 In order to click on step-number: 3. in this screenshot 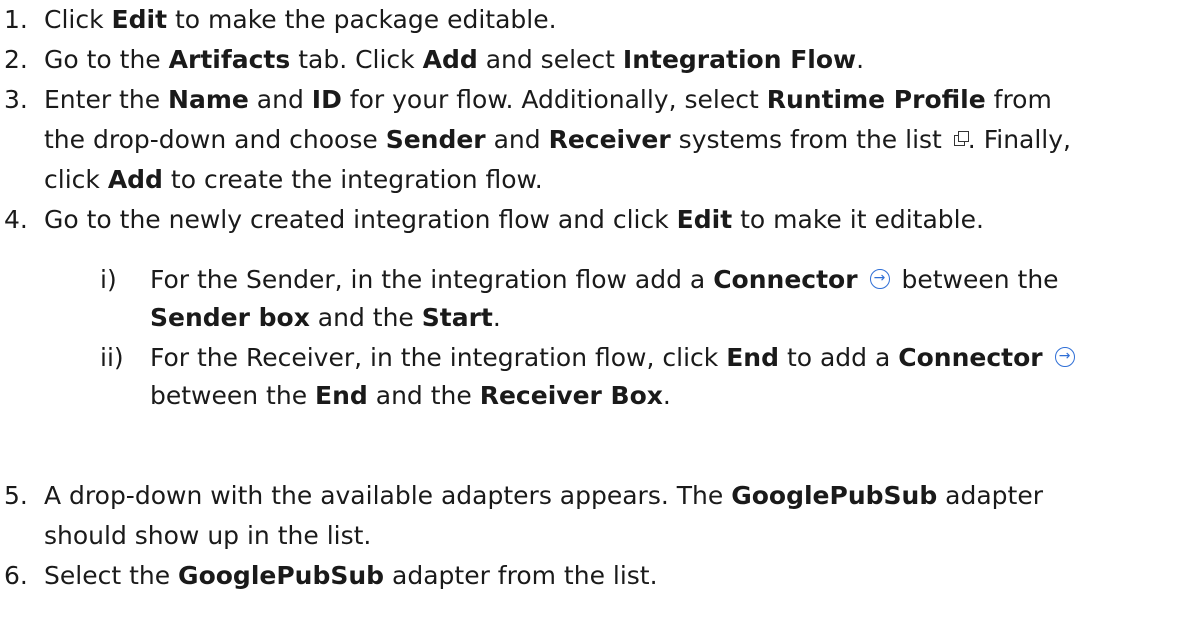, I will do `click(16, 99)`.